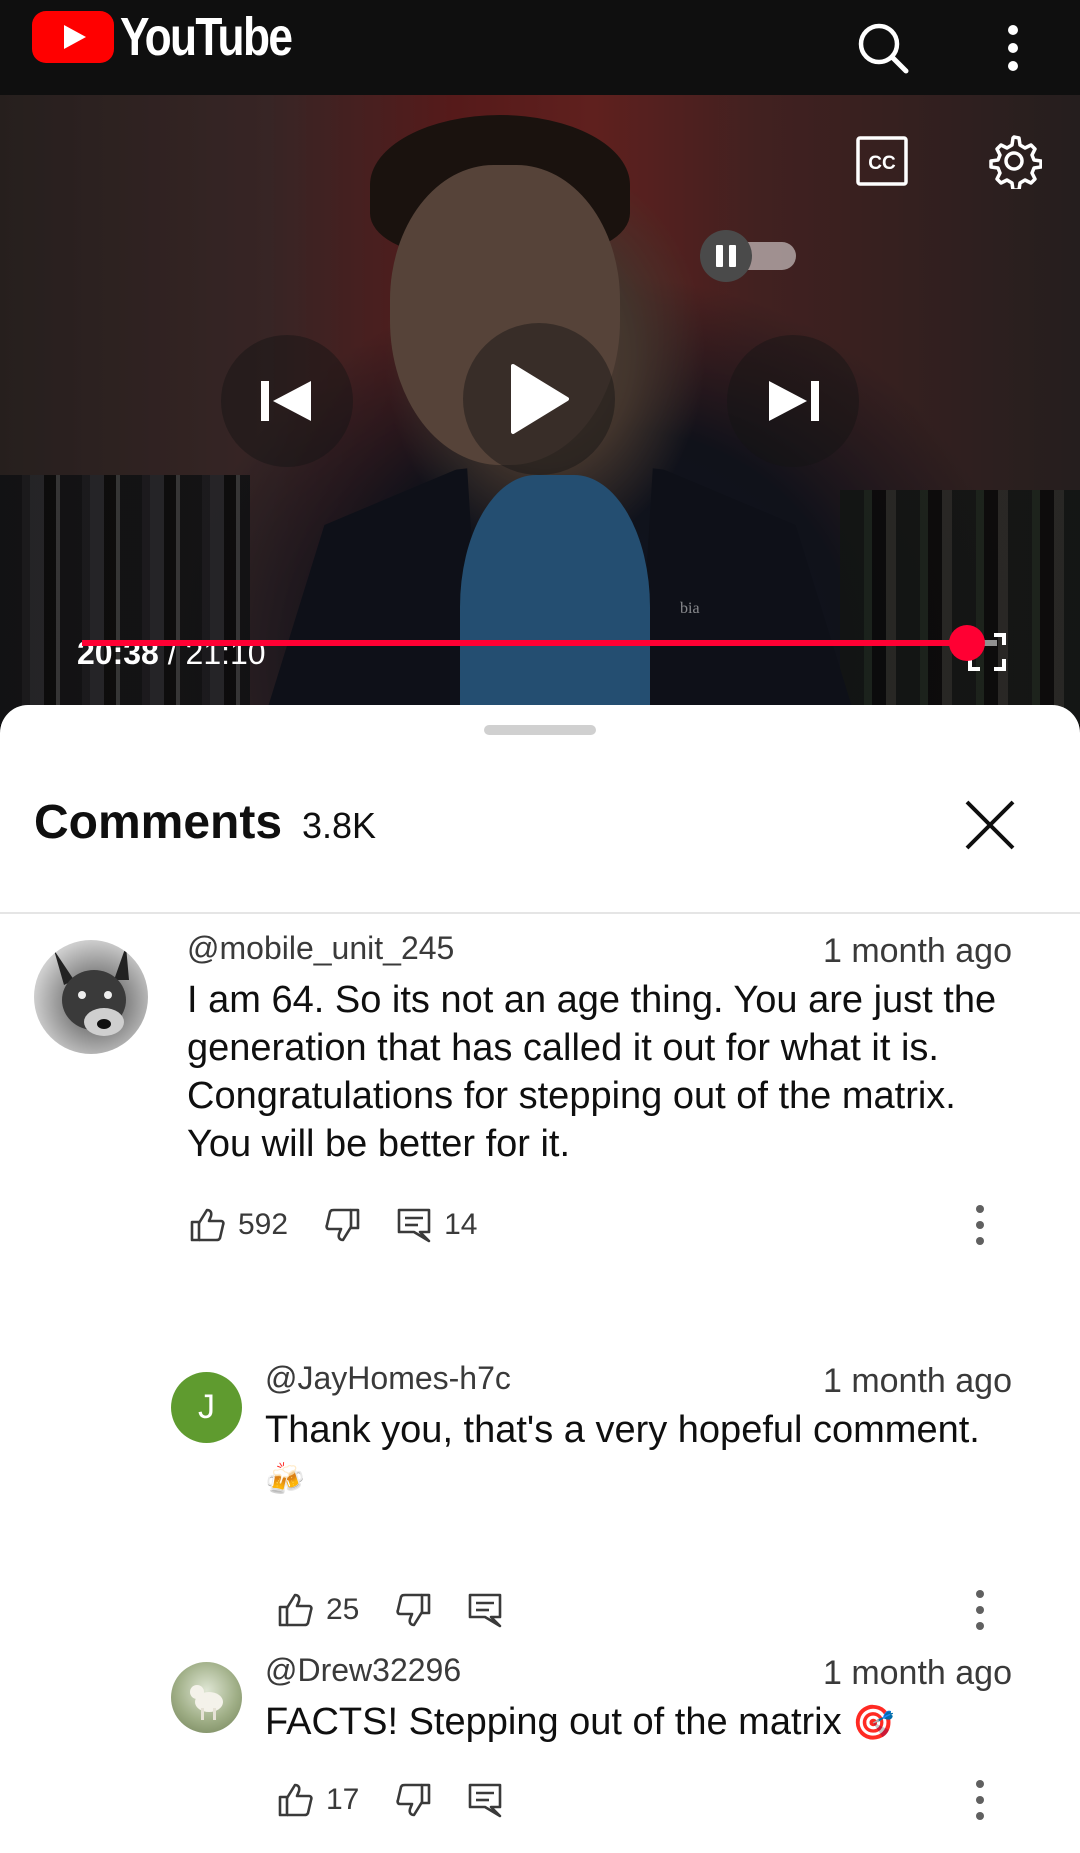  I want to click on comment-actions: 592 14, so click(351, 1225).